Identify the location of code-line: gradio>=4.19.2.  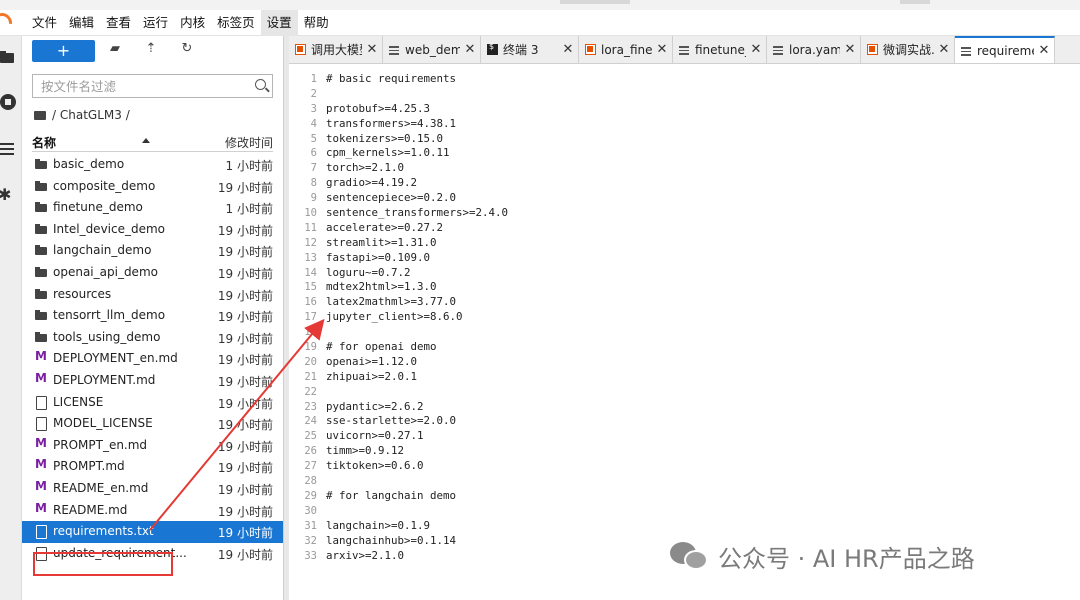
(417, 183).